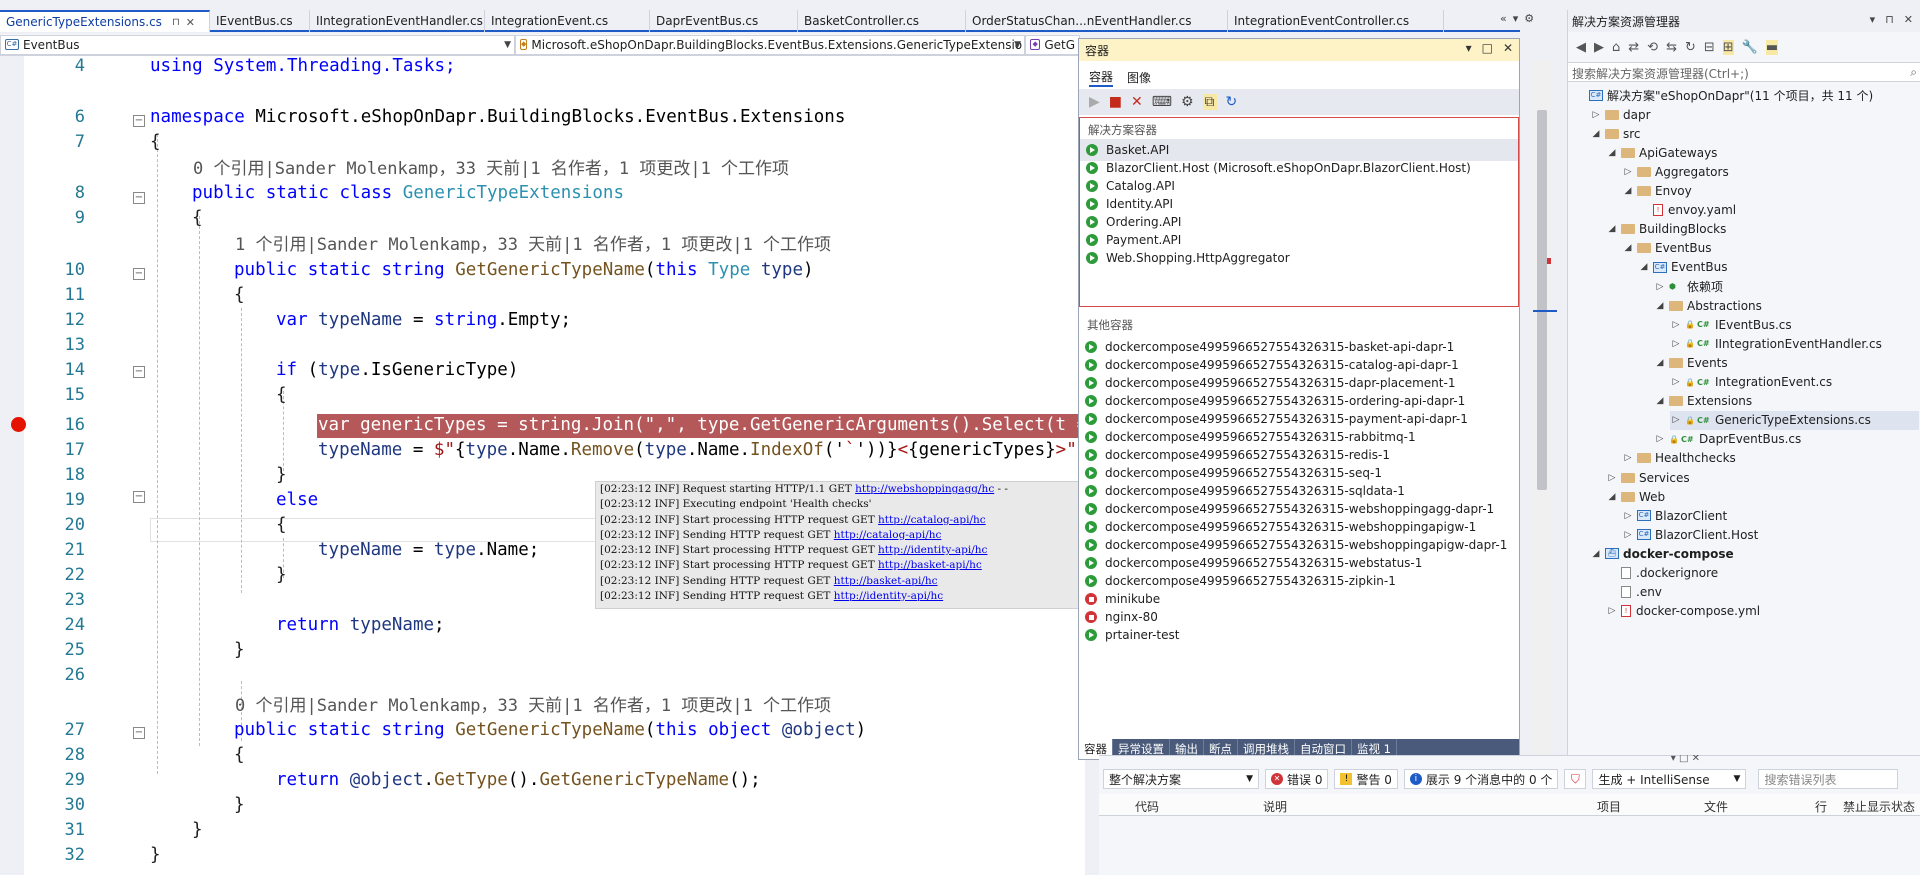 The width and height of the screenshot is (1920, 875). Describe the element at coordinates (1754, 133) in the screenshot. I see `tree-item: ◢ src` at that location.